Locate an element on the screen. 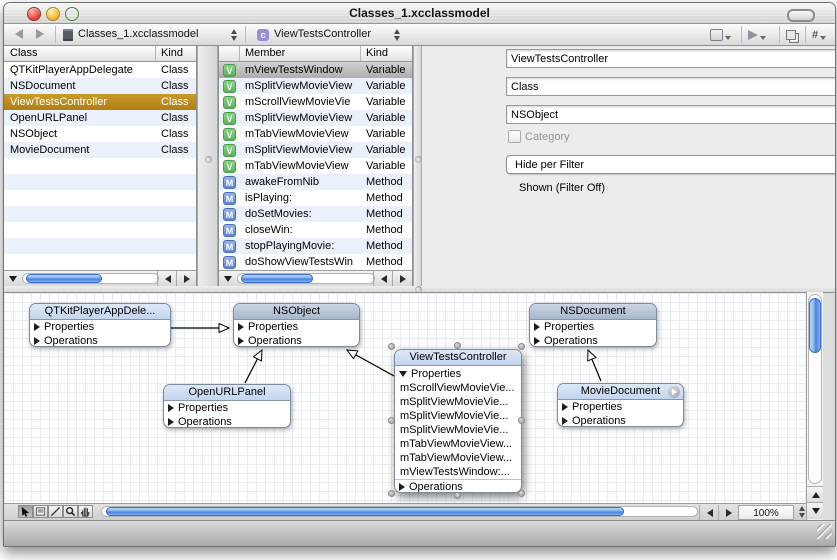 This screenshot has width=837, height=560. node-title: ViewTestsController is located at coordinates (458, 358).